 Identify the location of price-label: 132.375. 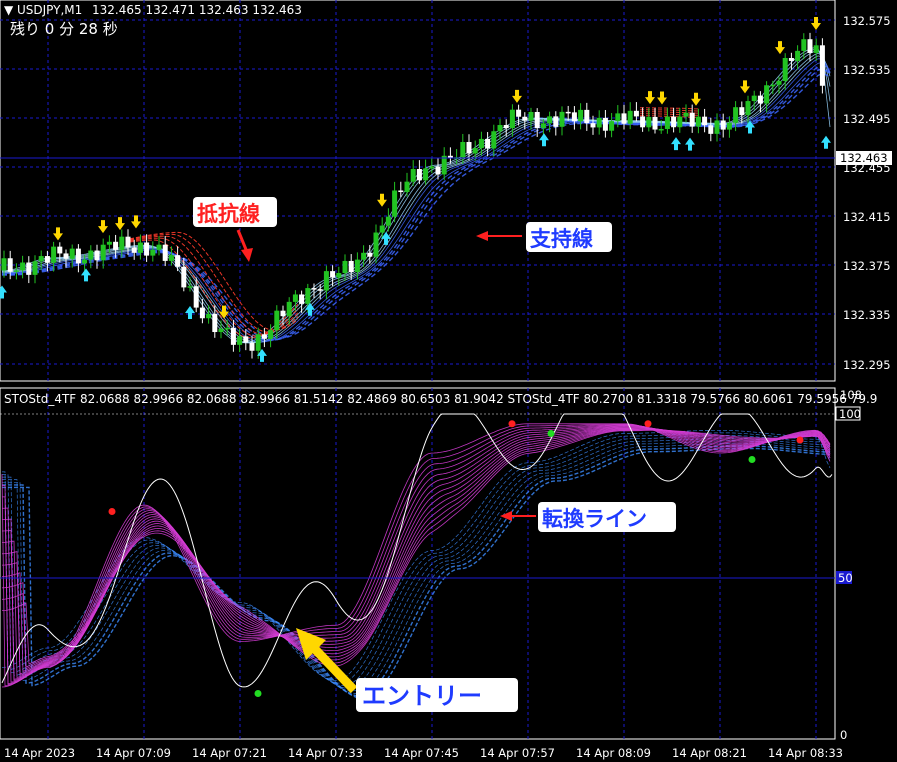
(867, 266).